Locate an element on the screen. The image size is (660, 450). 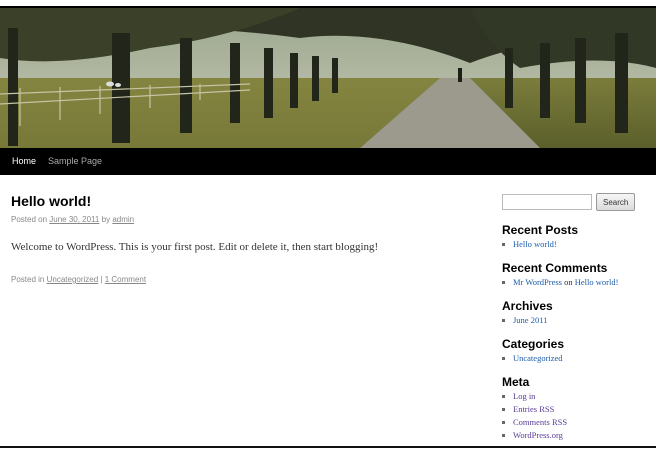
post-footer-prefix: Posted in is located at coordinates (28, 279).